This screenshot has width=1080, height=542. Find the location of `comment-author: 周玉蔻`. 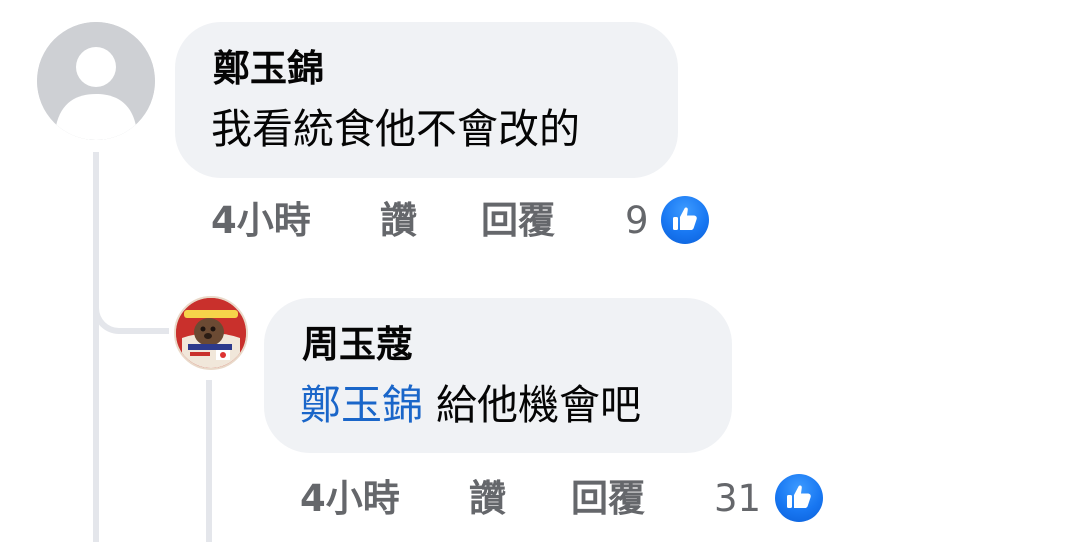

comment-author: 周玉蔻 is located at coordinates (357, 344).